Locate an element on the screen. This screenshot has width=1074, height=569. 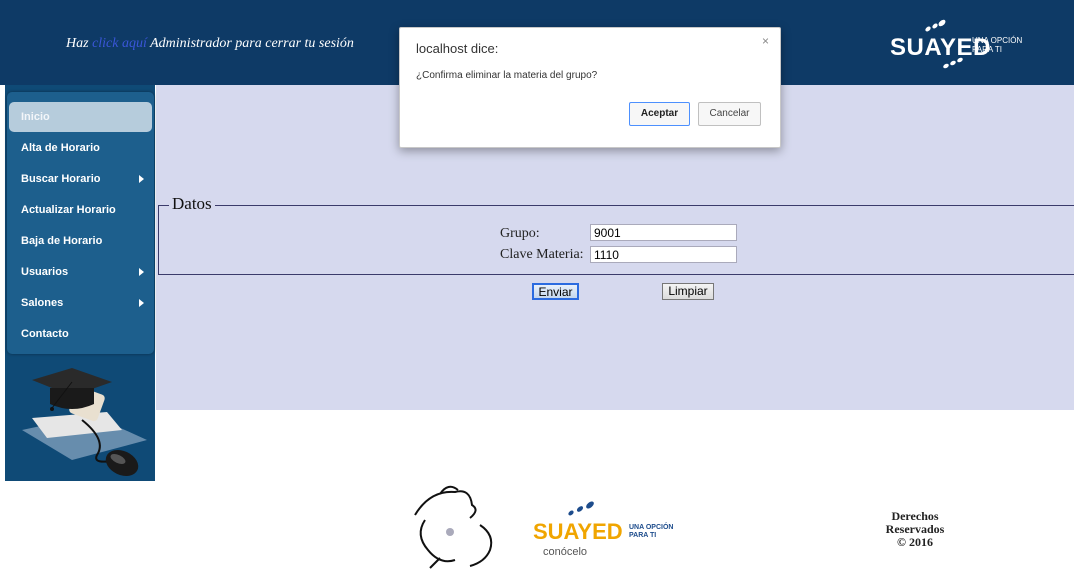
copyright-notice: Derechos Reservados © 2016 is located at coordinates (915, 529).